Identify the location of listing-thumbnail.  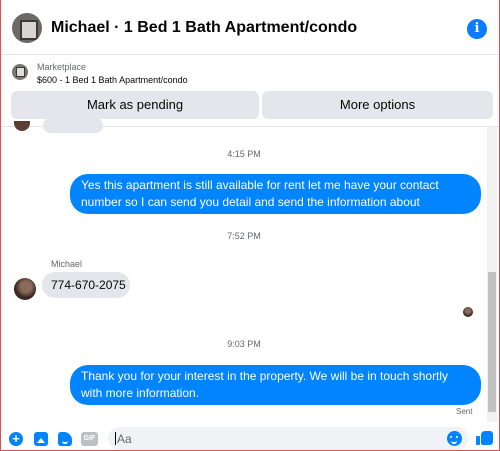
(20, 72).